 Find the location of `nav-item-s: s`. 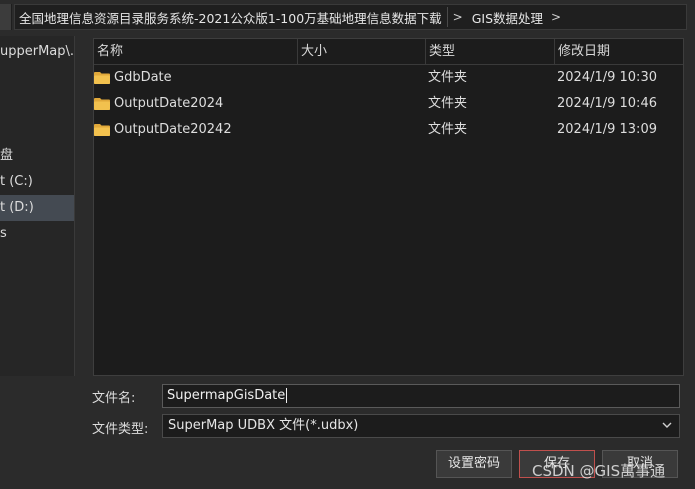

nav-item-s: s is located at coordinates (37, 234).